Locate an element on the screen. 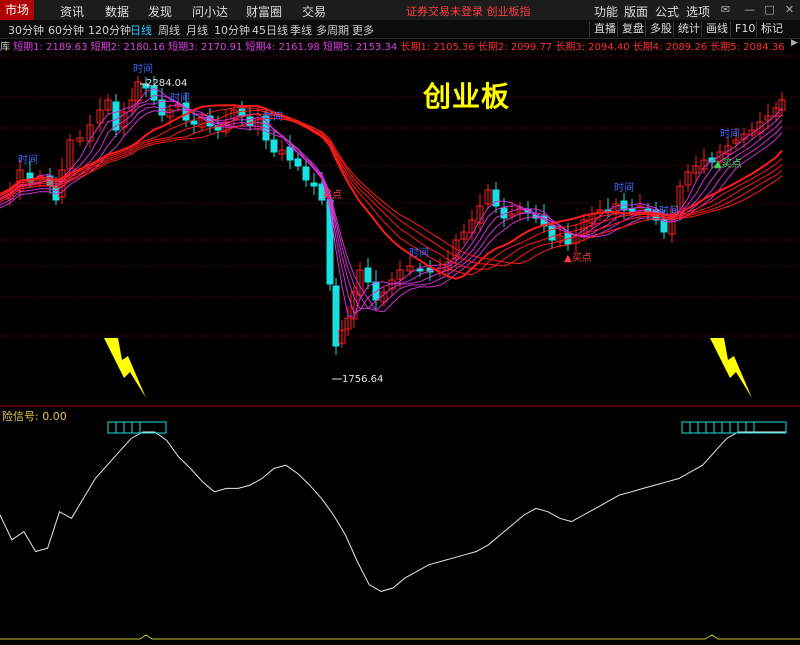 The width and height of the screenshot is (800, 645). review-button: 复盘 is located at coordinates (632, 29).